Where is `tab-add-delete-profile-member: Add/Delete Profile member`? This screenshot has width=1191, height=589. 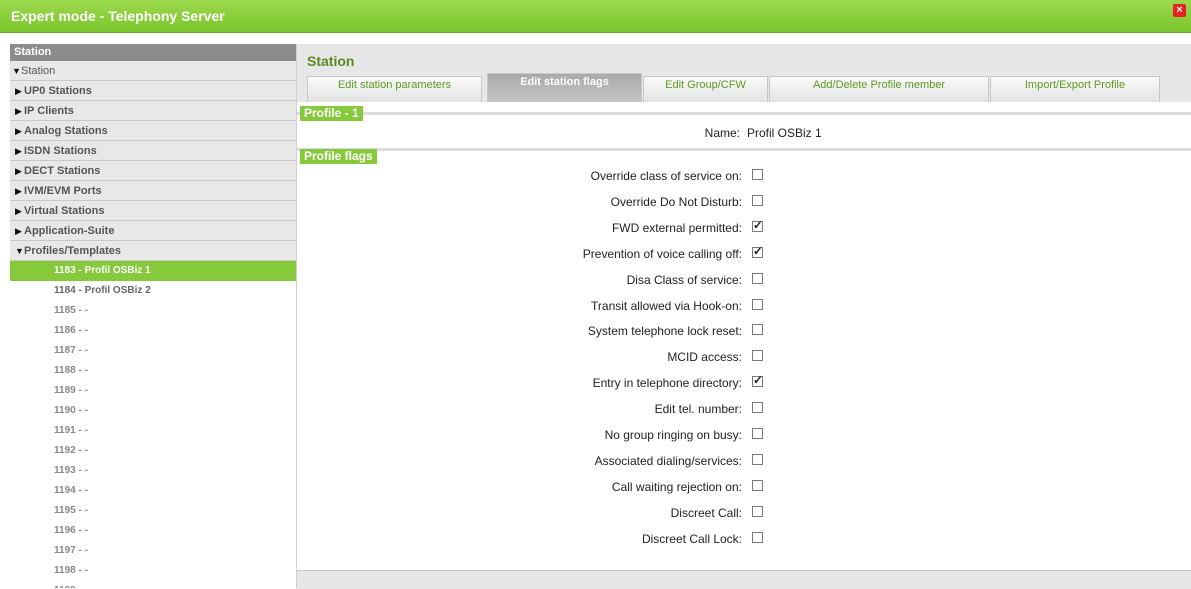 tab-add-delete-profile-member: Add/Delete Profile member is located at coordinates (879, 89).